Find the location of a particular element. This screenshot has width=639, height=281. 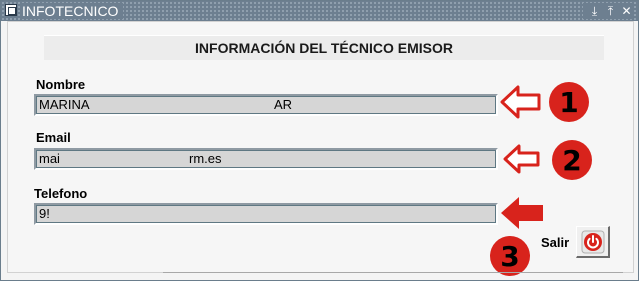

annotation-badge-1: 1 is located at coordinates (569, 102).